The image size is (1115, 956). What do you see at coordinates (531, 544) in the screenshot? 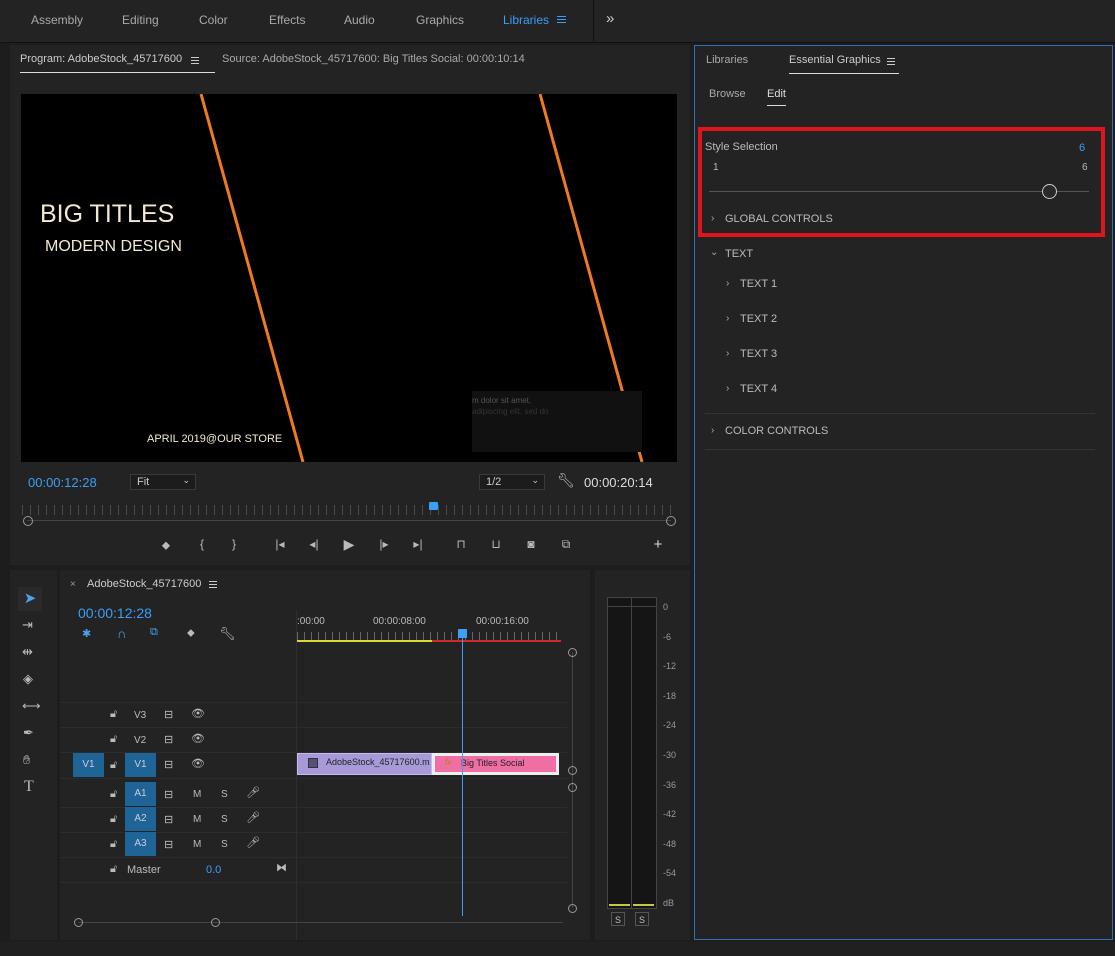
I see `camera-icon: ◙` at bounding box center [531, 544].